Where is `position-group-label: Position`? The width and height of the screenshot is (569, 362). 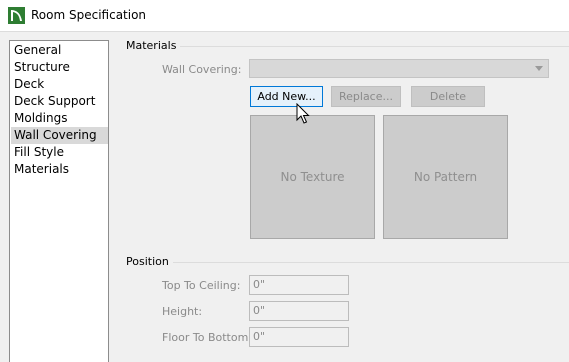 position-group-label: Position is located at coordinates (149, 262).